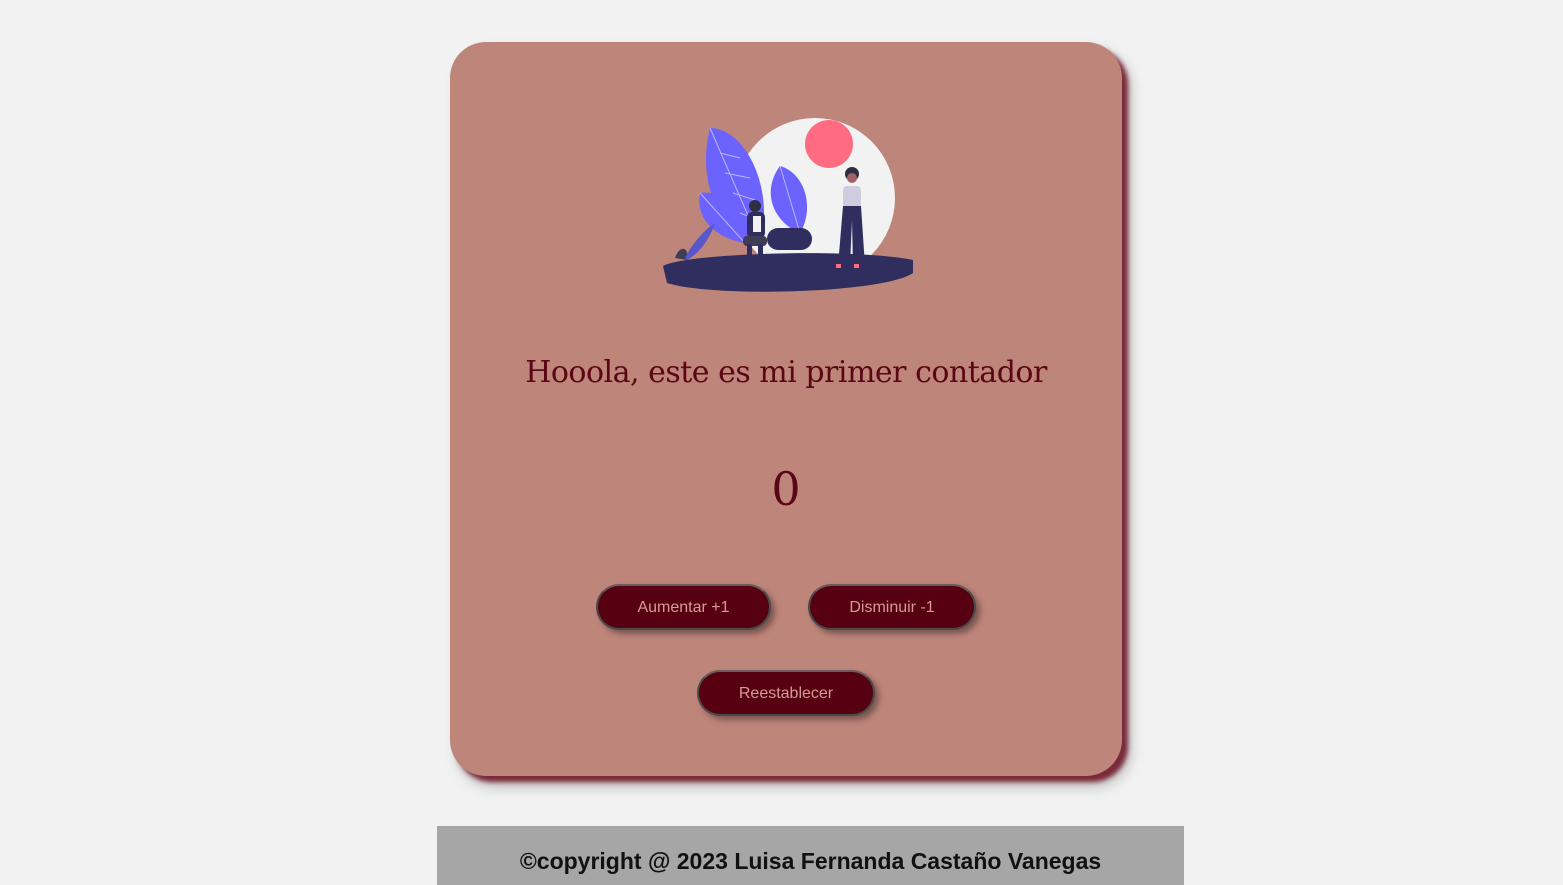  I want to click on reset-button: Reestablecer, so click(786, 693).